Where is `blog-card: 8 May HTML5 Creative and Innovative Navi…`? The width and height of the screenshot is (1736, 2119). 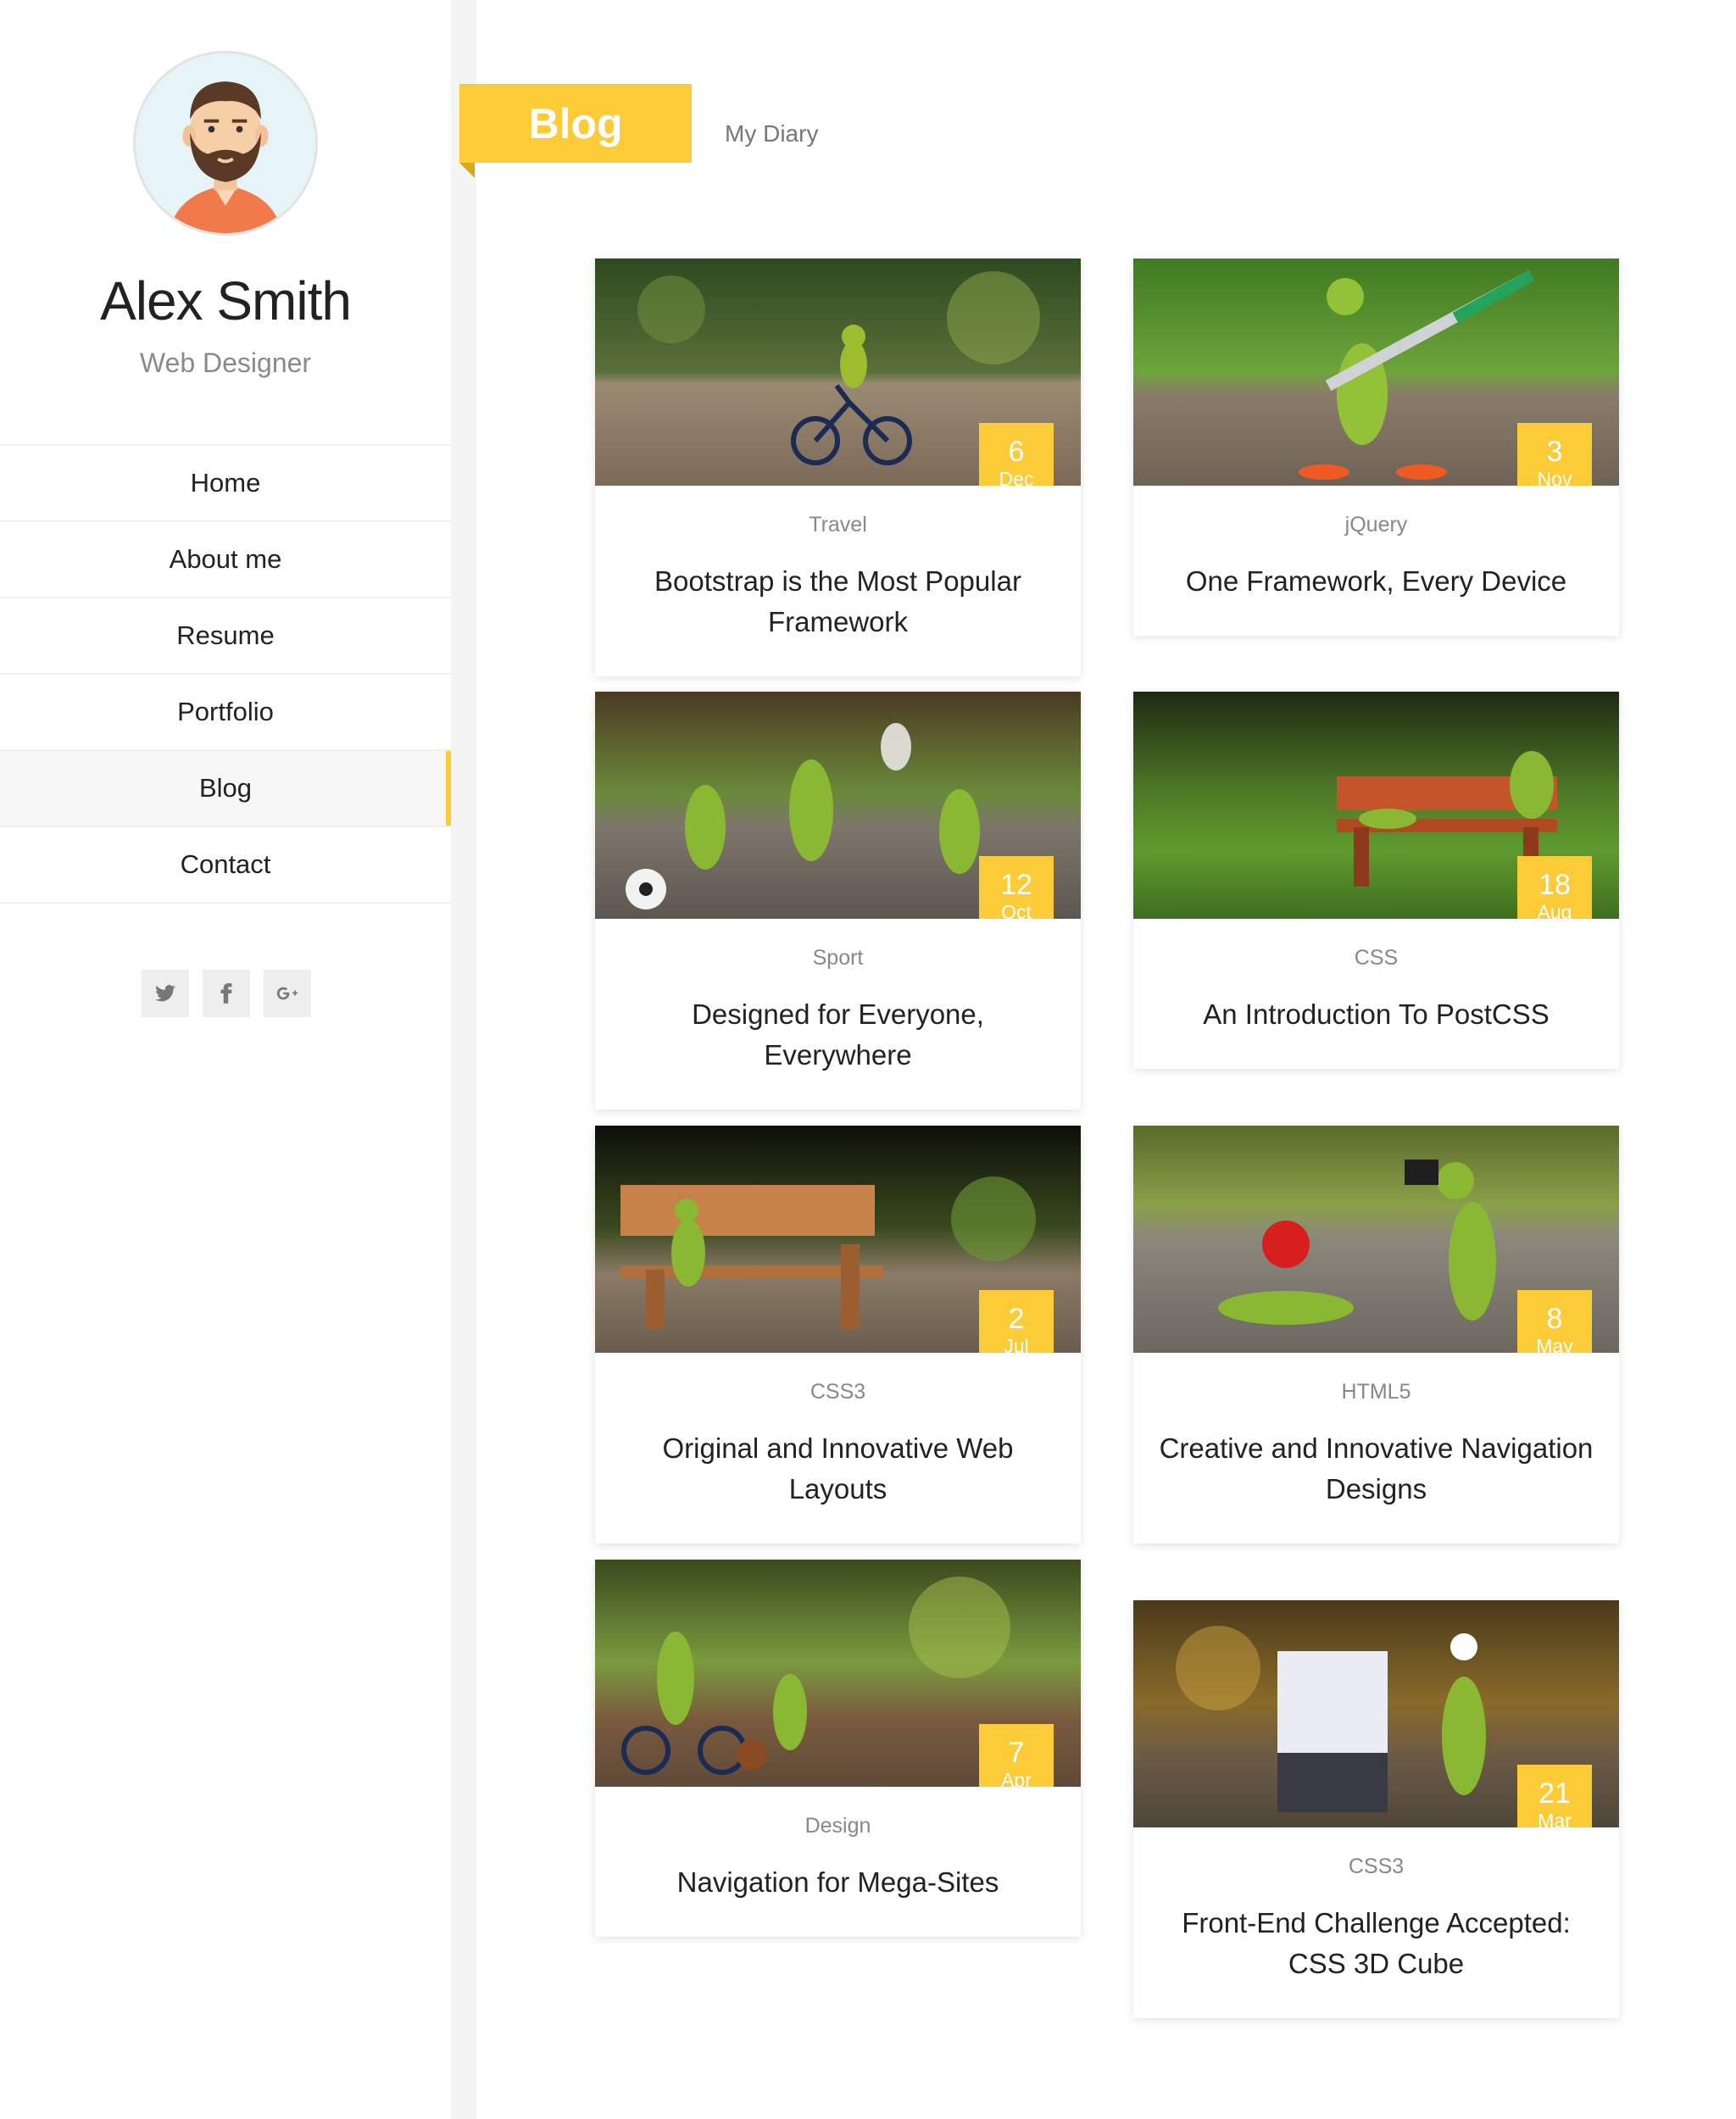 blog-card: 8 May HTML5 Creative and Innovative Navi… is located at coordinates (1376, 1335).